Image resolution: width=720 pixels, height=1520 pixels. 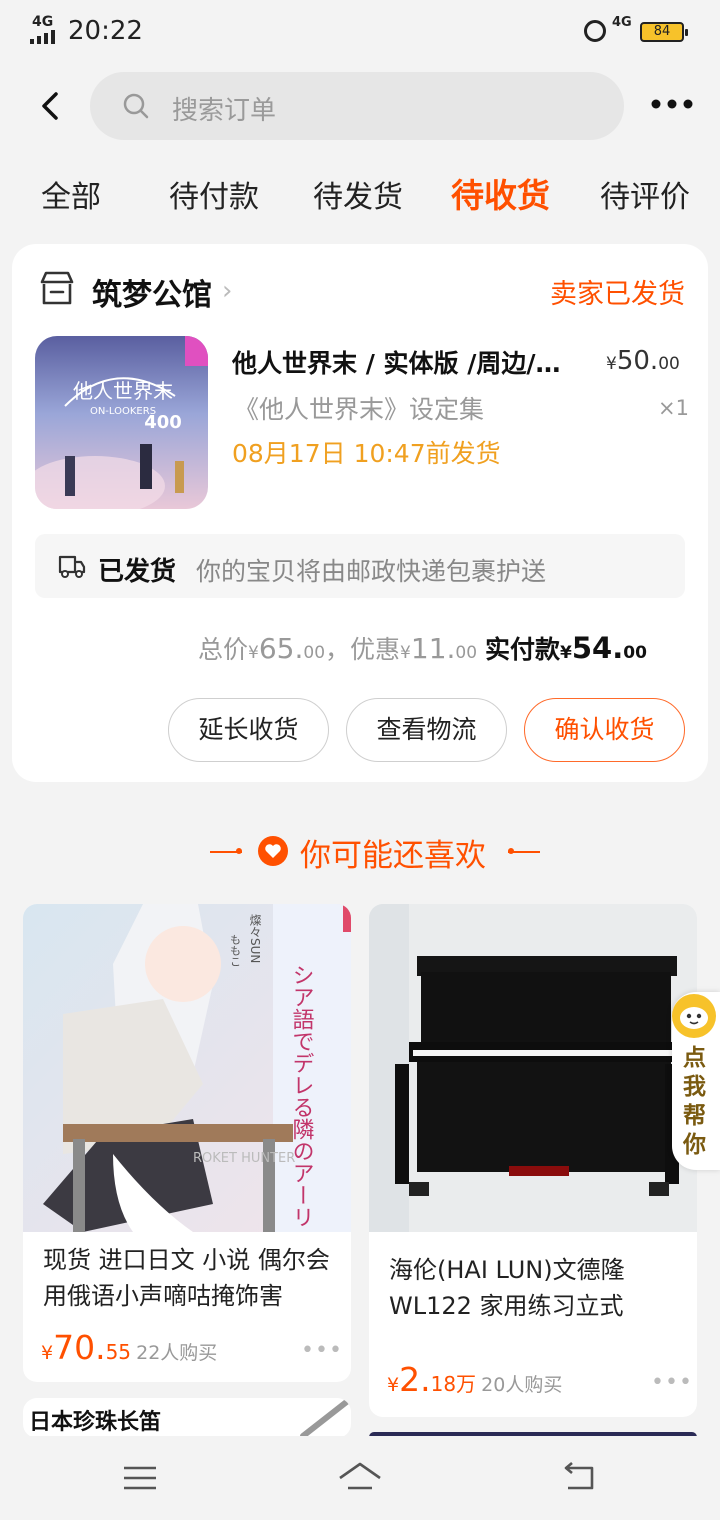 What do you see at coordinates (227, 291) in the screenshot?
I see `chevron-right-icon: ›` at bounding box center [227, 291].